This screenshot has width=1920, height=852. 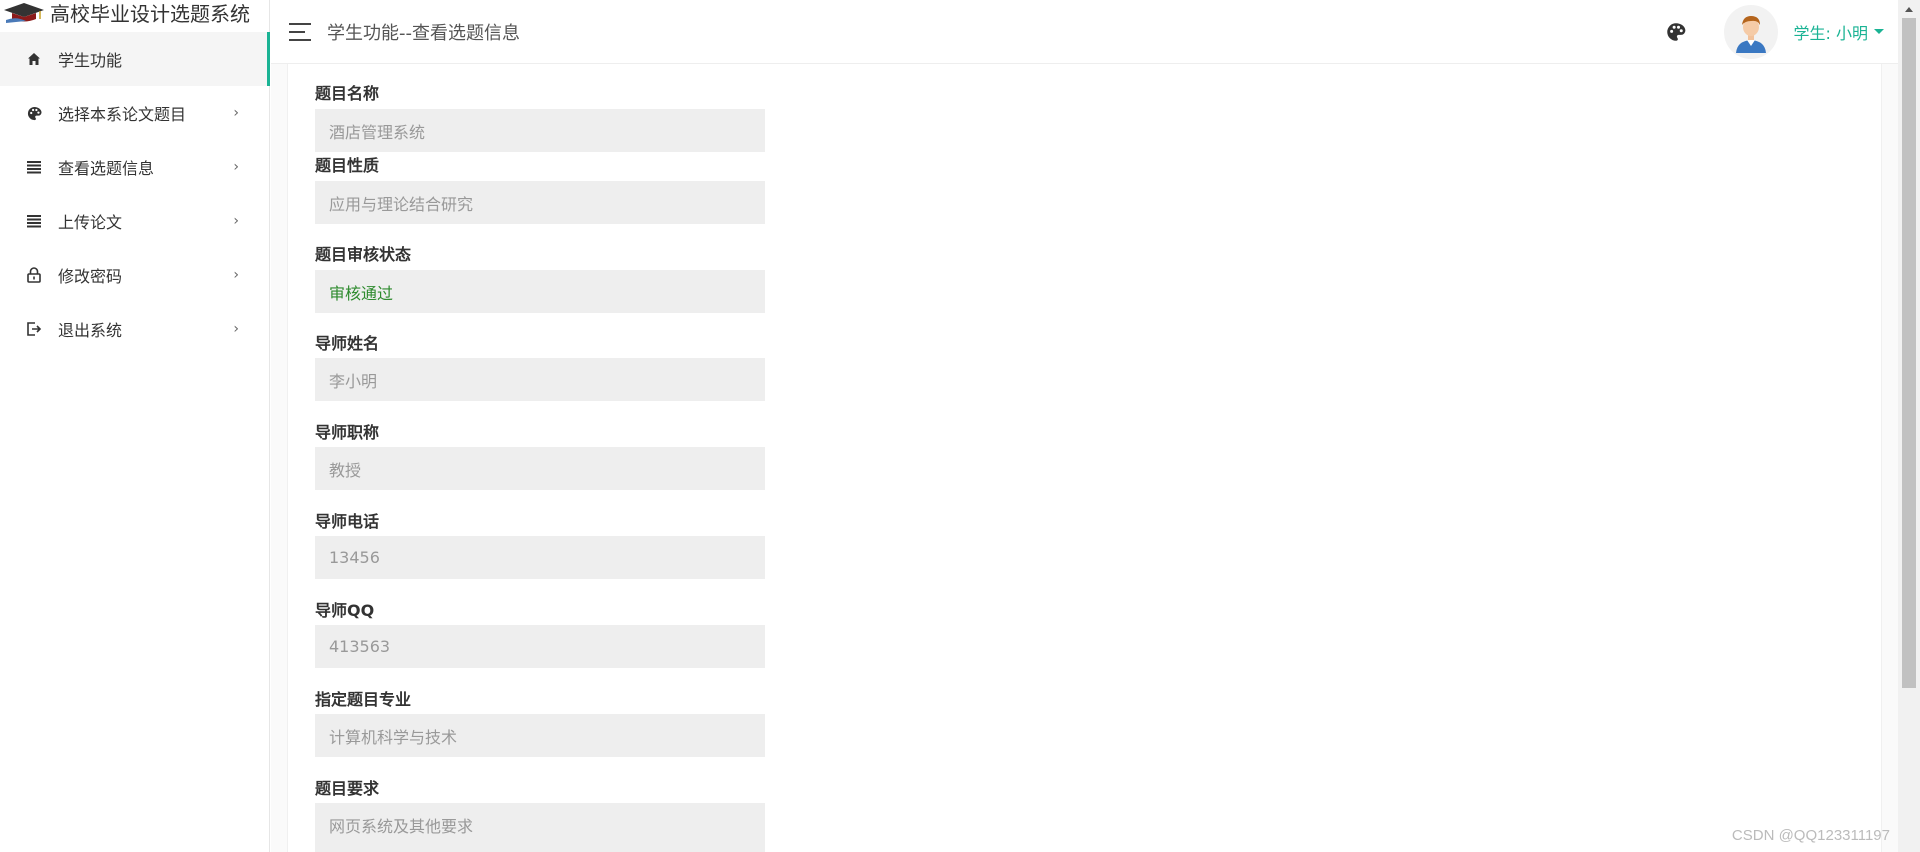 I want to click on graduation-cap-logo-icon, so click(x=24, y=13).